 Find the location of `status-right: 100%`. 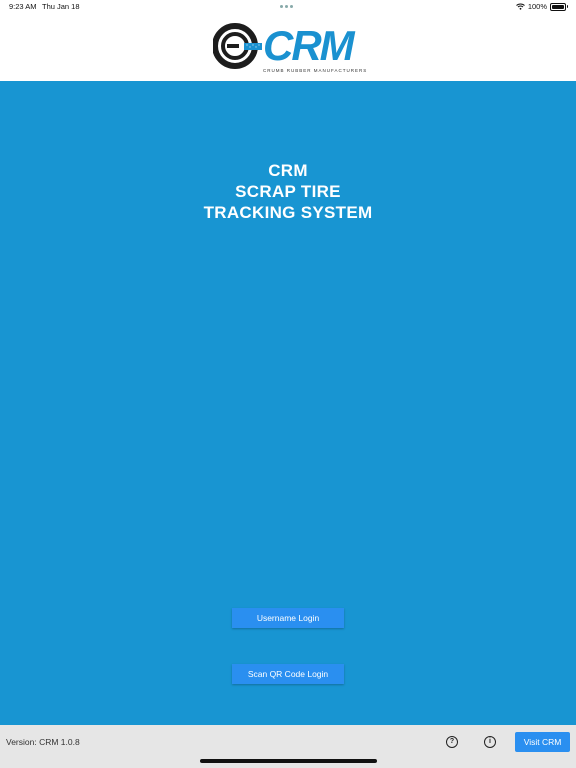

status-right: 100% is located at coordinates (541, 6).